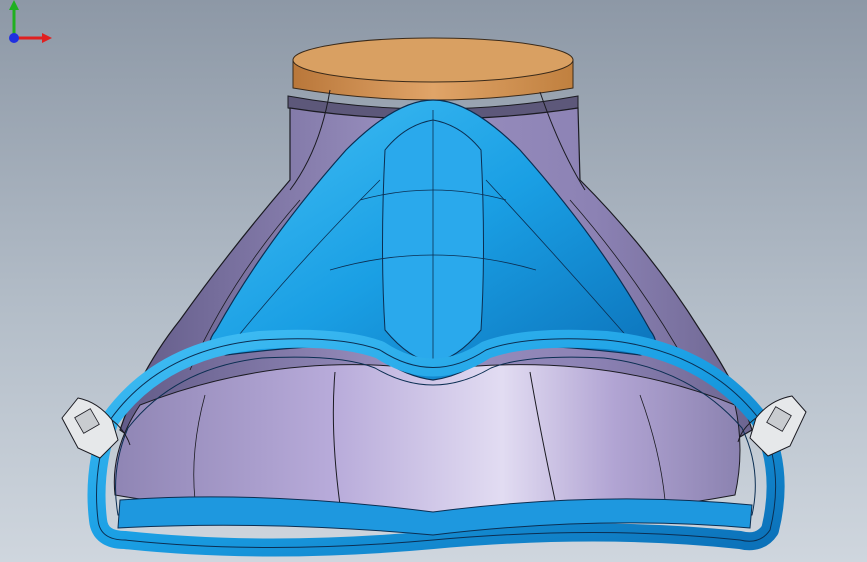 The height and width of the screenshot is (562, 867). Describe the element at coordinates (47, 38) in the screenshot. I see `x-arrow-icon` at that location.